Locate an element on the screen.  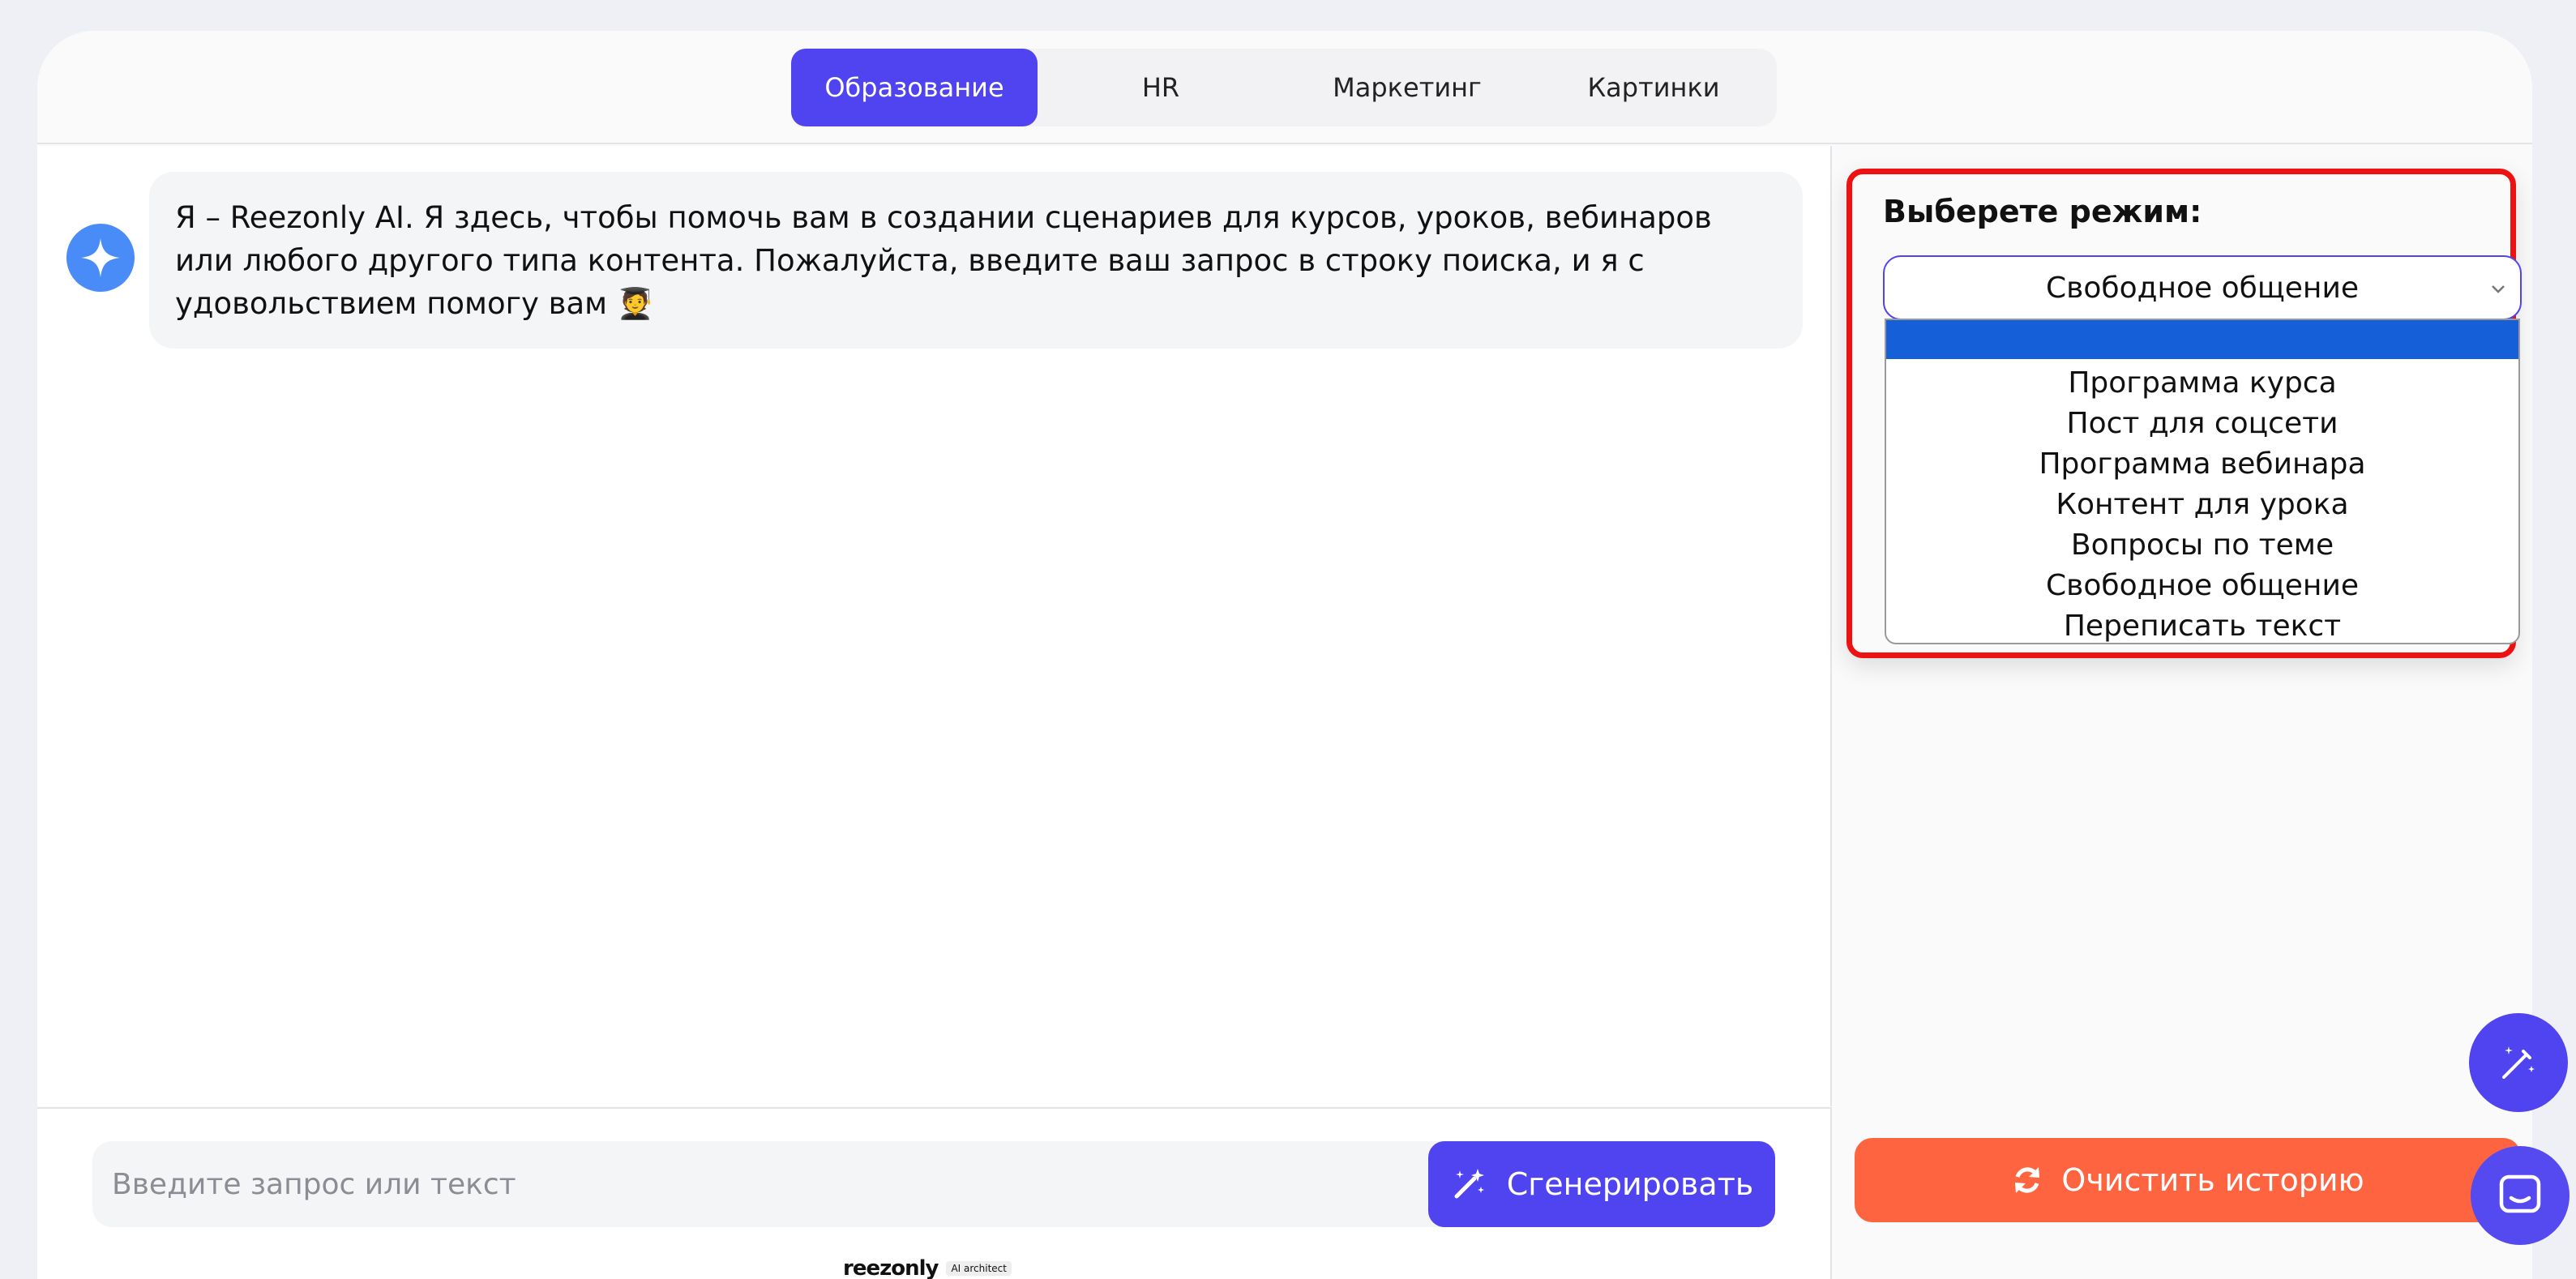
mode-select: Свободное общение is located at coordinates (2202, 287).